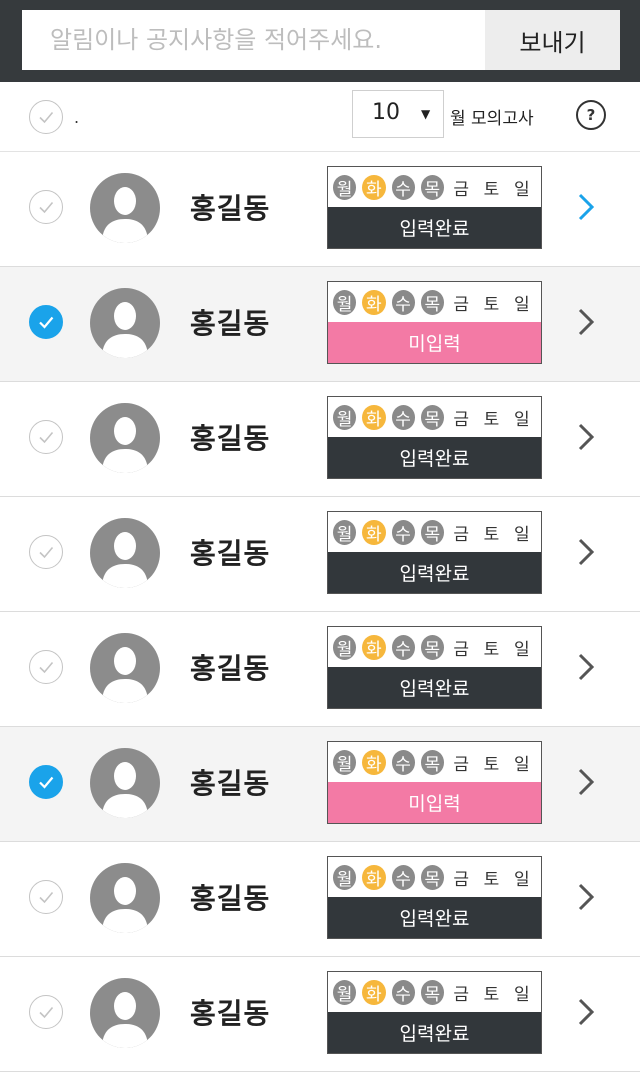 The width and height of the screenshot is (640, 1072). What do you see at coordinates (386, 112) in the screenshot?
I see `month-value: 10` at bounding box center [386, 112].